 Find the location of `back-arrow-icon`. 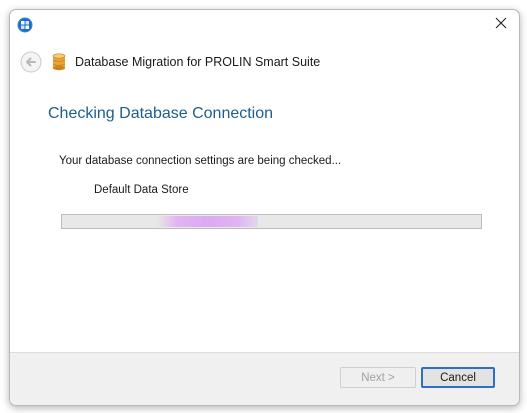

back-arrow-icon is located at coordinates (31, 64).